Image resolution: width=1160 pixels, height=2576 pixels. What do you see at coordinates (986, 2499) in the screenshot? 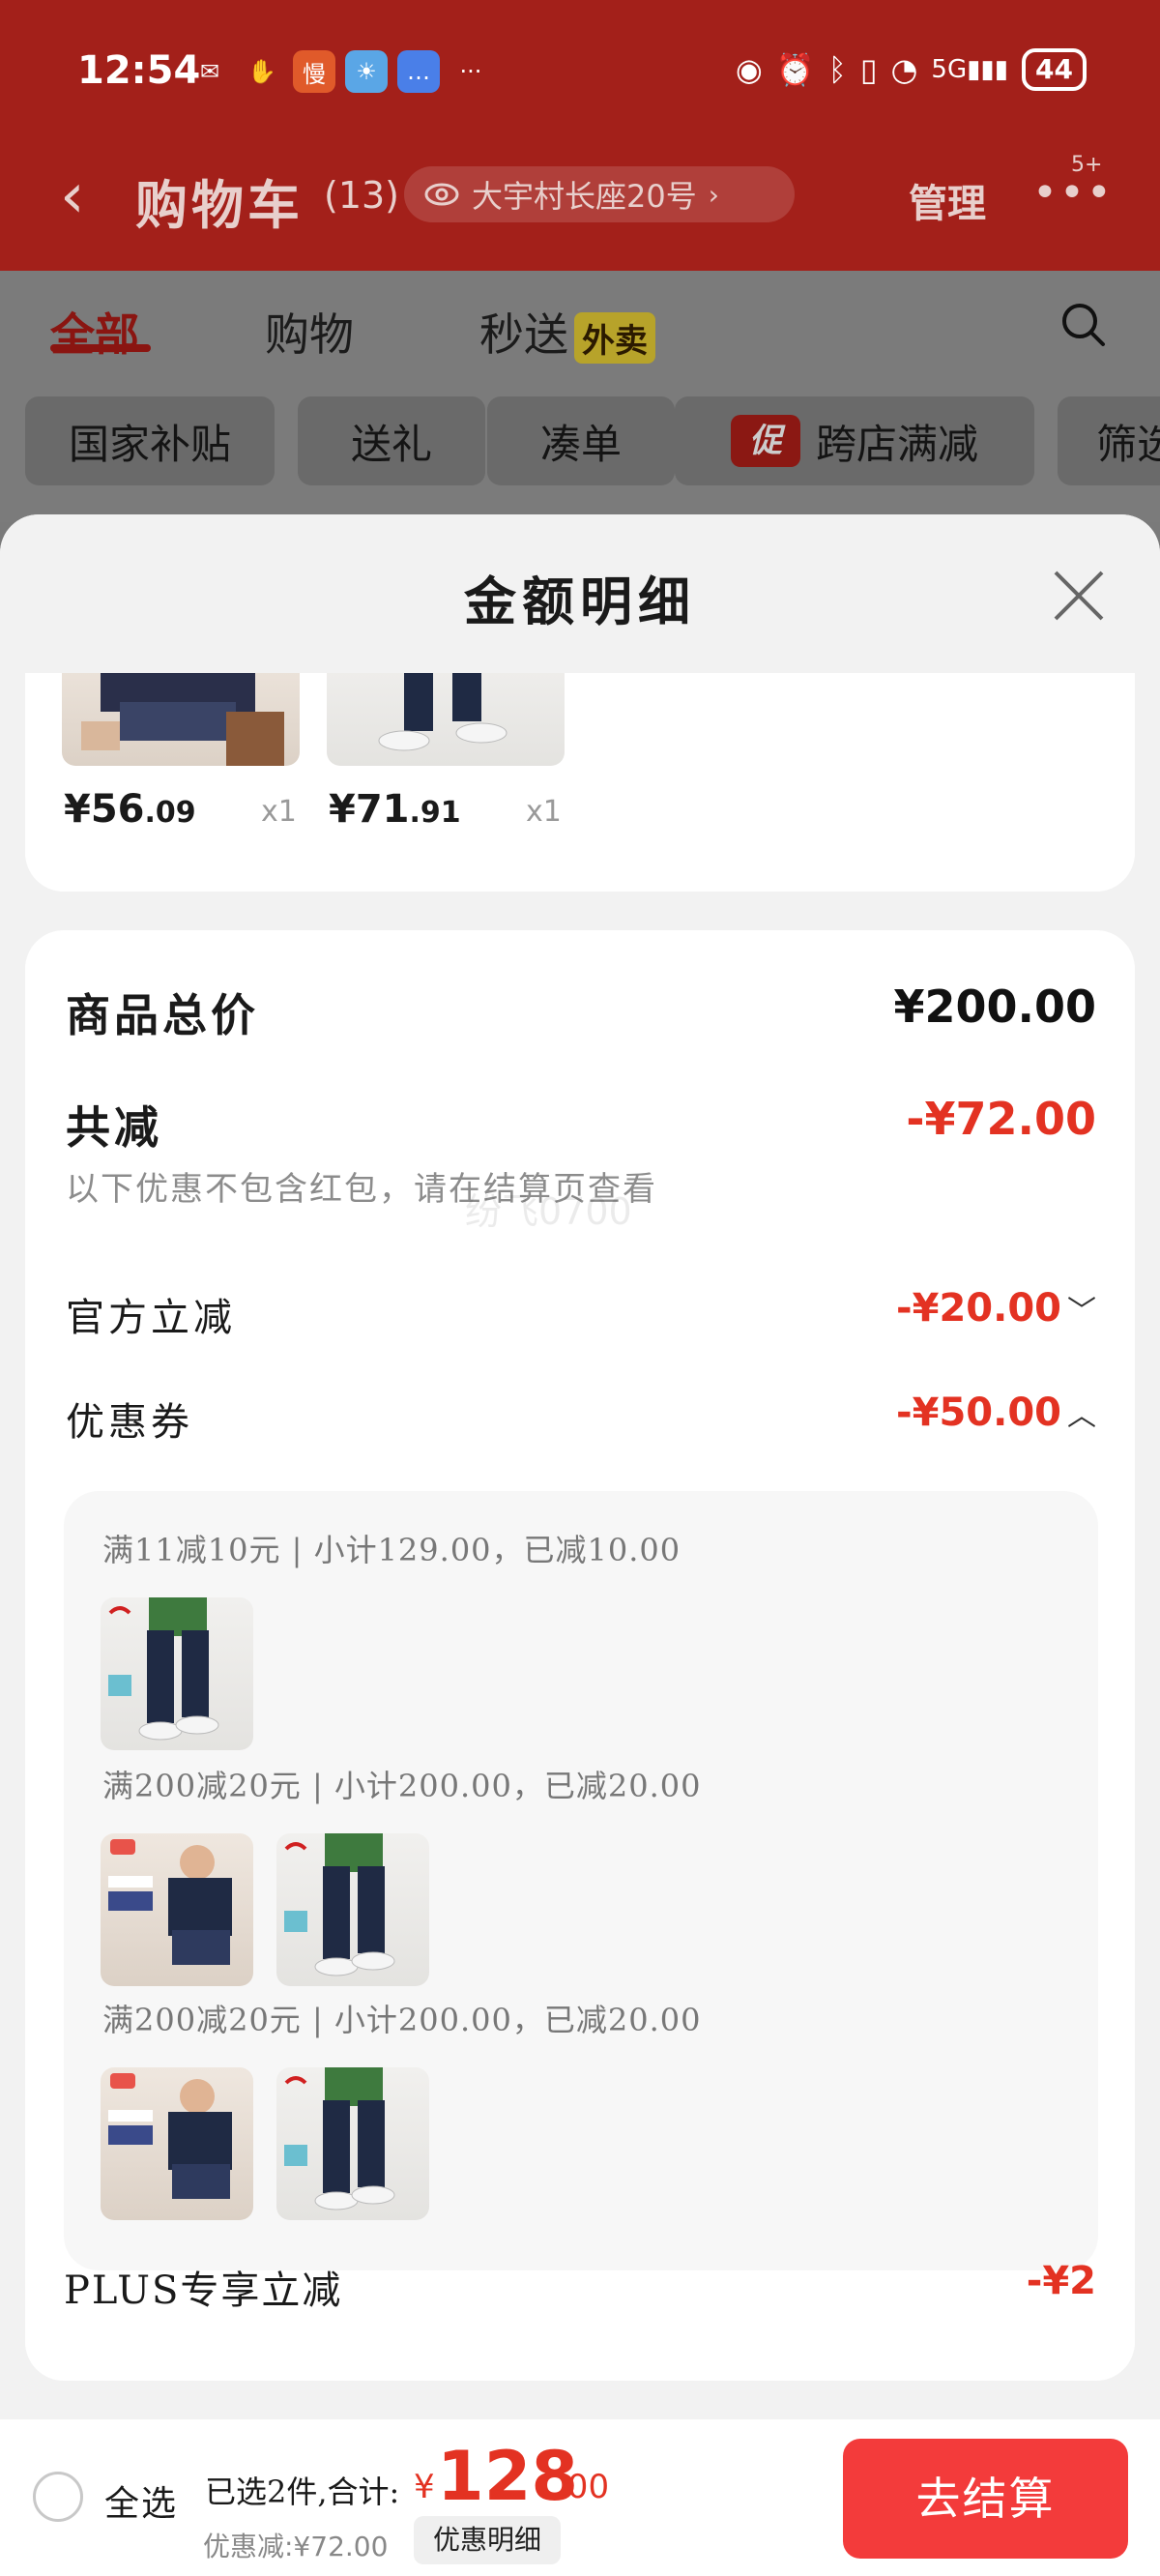
I see `checkout-button: 去结算` at bounding box center [986, 2499].